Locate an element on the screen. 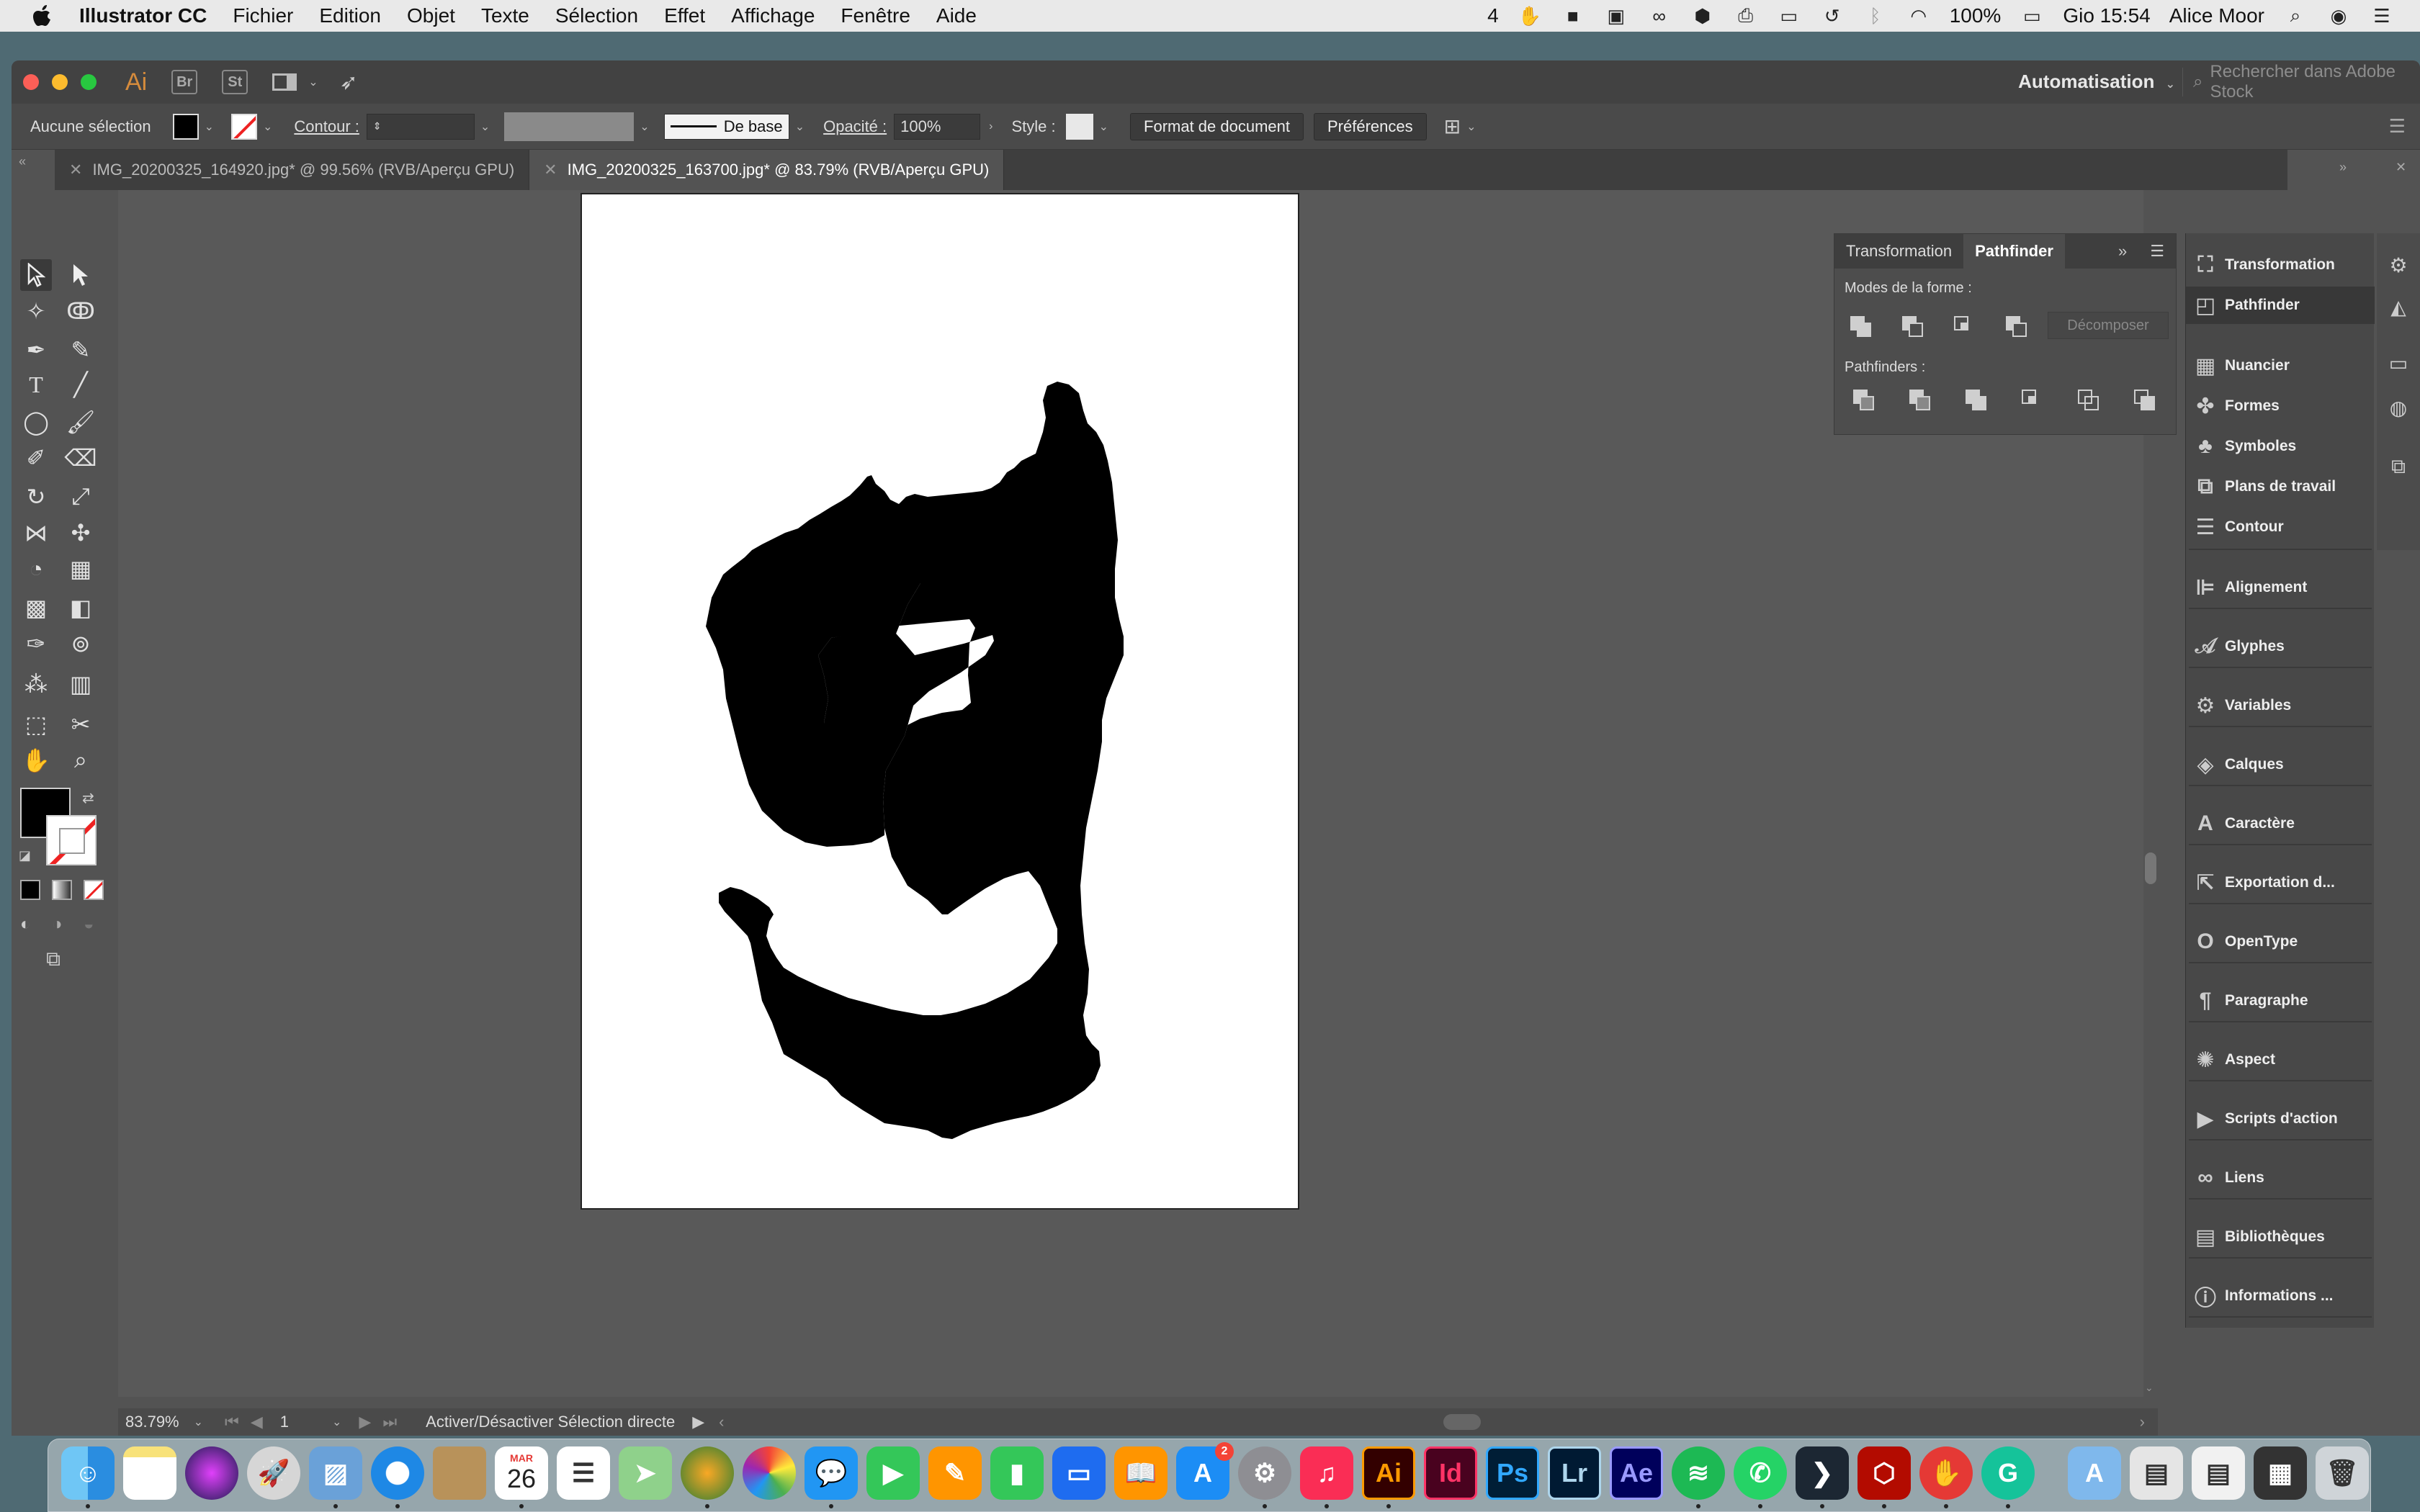 The image size is (2420, 1512). eraser-tool-icon: ⌫ is located at coordinates (80, 458).